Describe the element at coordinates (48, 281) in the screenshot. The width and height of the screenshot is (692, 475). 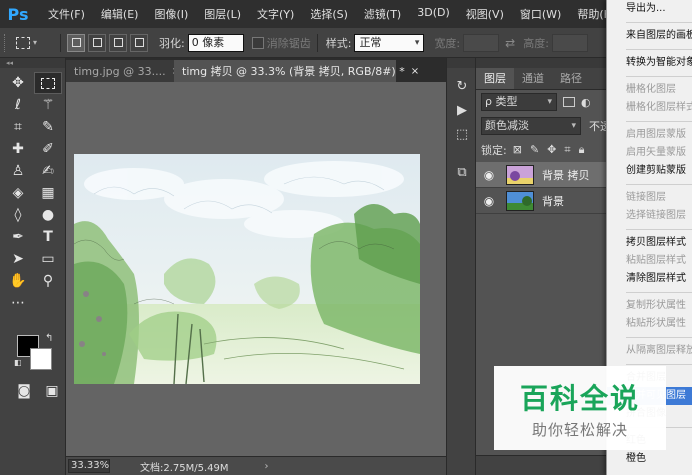
I see `zoom-tool-icon: ⚲` at that location.